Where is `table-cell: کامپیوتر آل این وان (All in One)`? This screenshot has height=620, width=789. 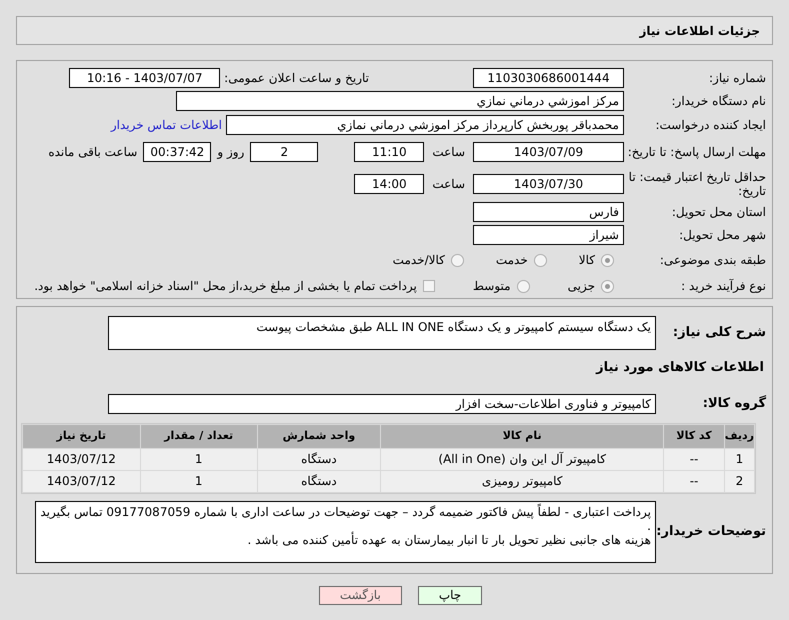
table-cell: کامپیوتر آل این وان (All in One) is located at coordinates (522, 459).